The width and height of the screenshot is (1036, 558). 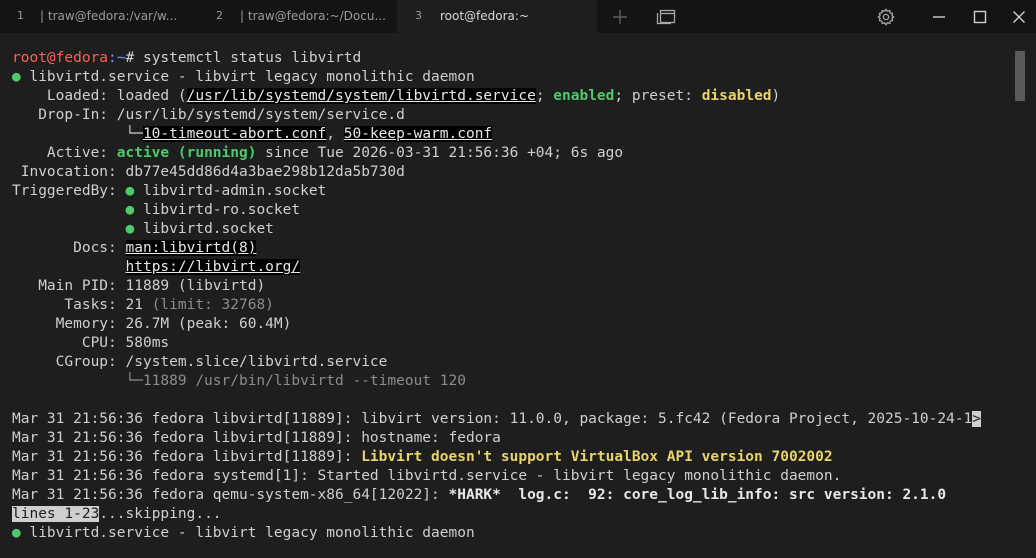 I want to click on memory-label: Memory:, so click(x=69, y=324).